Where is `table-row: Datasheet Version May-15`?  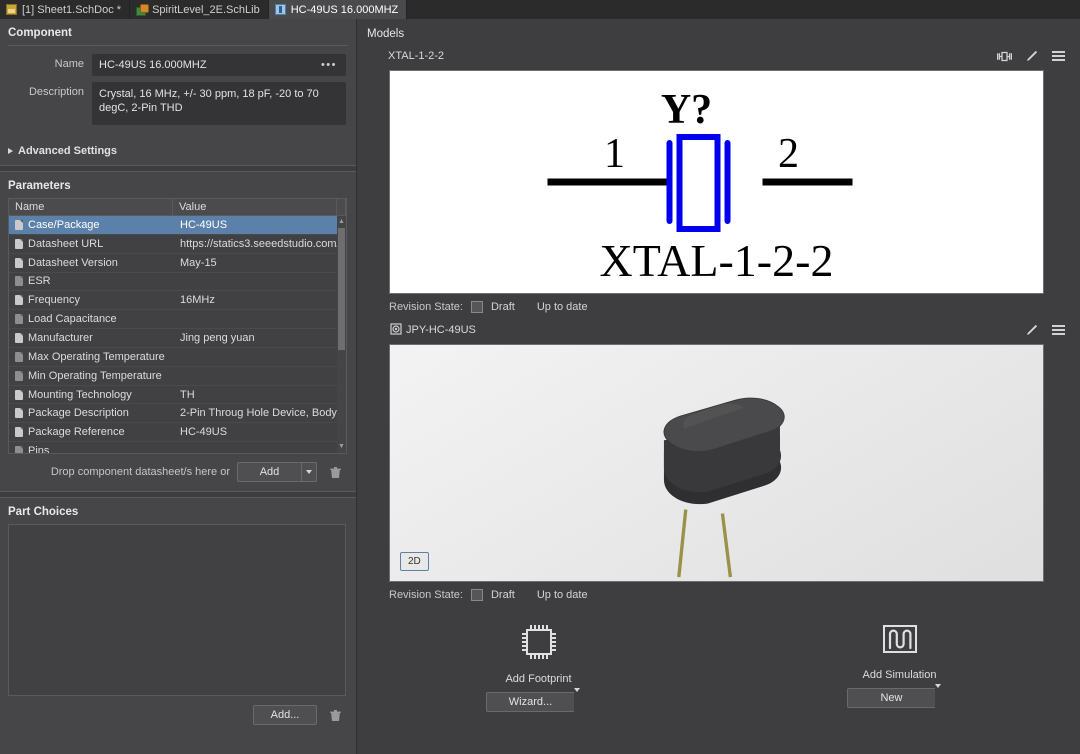
table-row: Datasheet Version May-15 is located at coordinates (177, 263).